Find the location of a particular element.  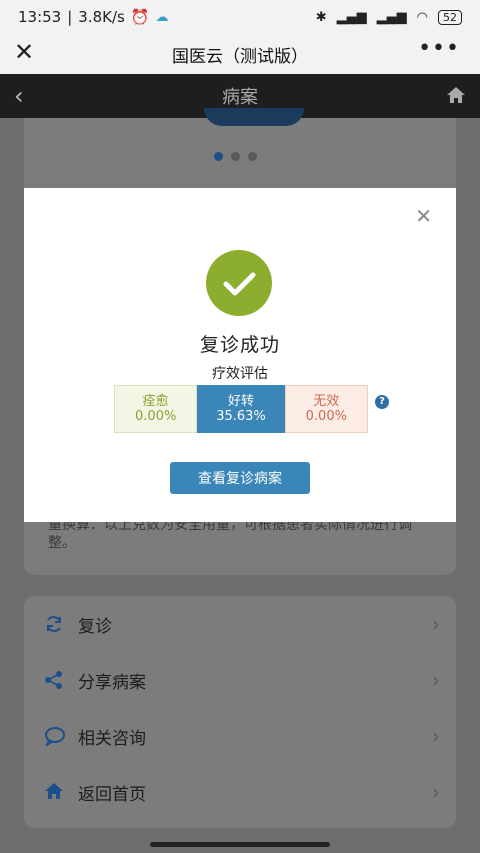

cloud-icon: ☁ is located at coordinates (162, 17).